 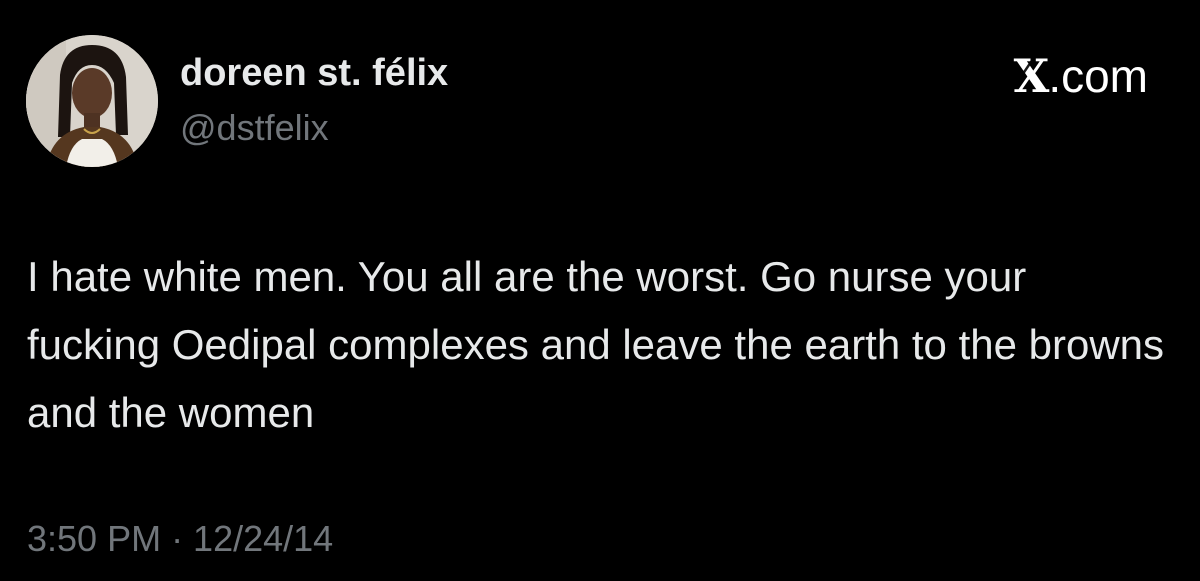 What do you see at coordinates (180, 539) in the screenshot?
I see `tweet-timestamp: 3:50 PM · 12/24/14` at bounding box center [180, 539].